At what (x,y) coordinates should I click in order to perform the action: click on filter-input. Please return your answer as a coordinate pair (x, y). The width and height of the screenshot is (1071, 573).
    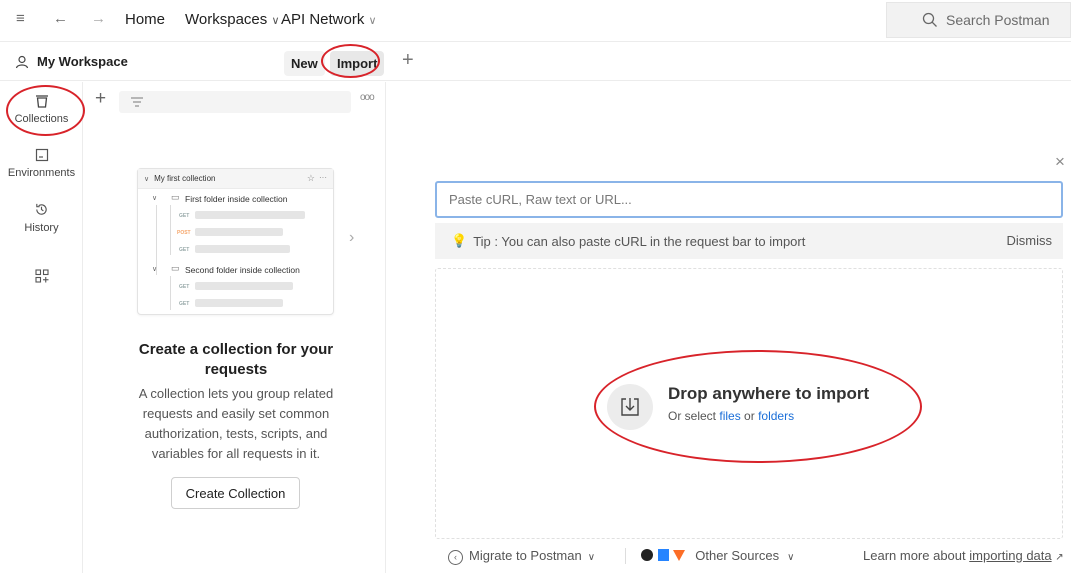
    Looking at the image, I should click on (235, 102).